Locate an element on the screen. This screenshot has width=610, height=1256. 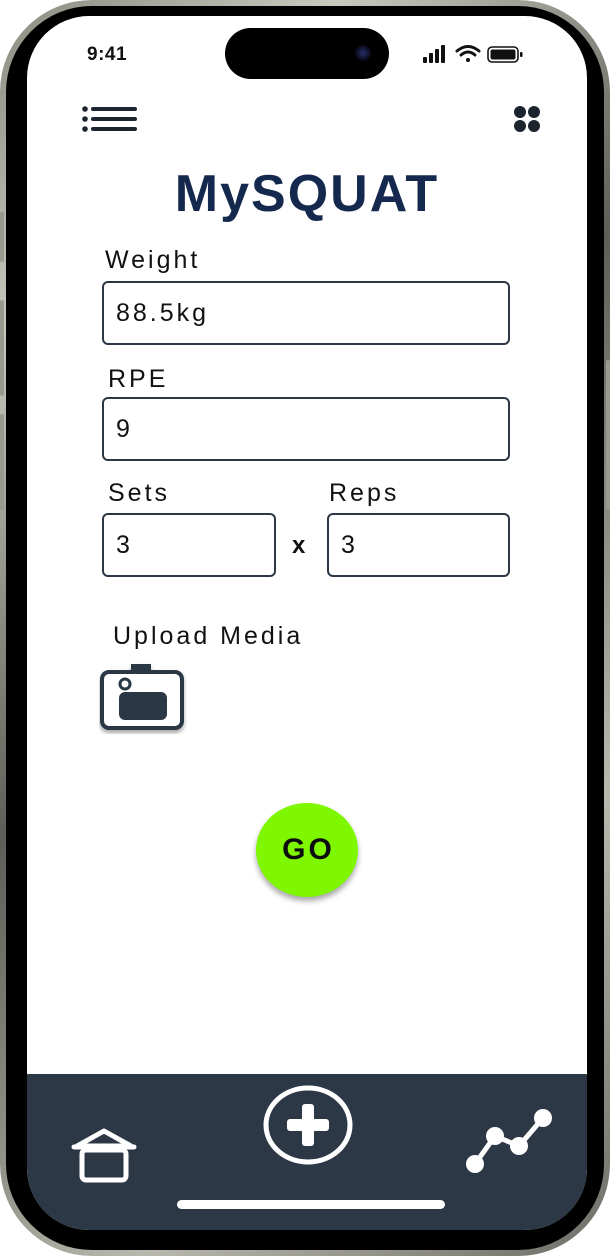
sets-input: 3 is located at coordinates (189, 545).